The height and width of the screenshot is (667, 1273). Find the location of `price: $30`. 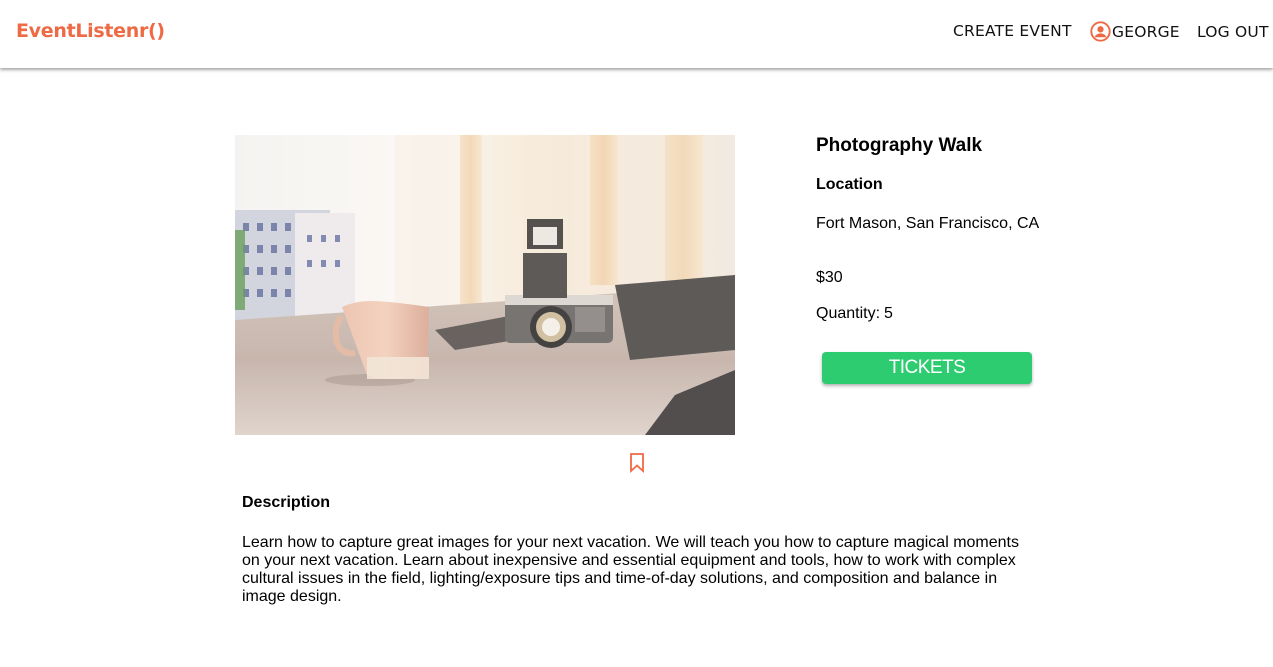

price: $30 is located at coordinates (829, 277).